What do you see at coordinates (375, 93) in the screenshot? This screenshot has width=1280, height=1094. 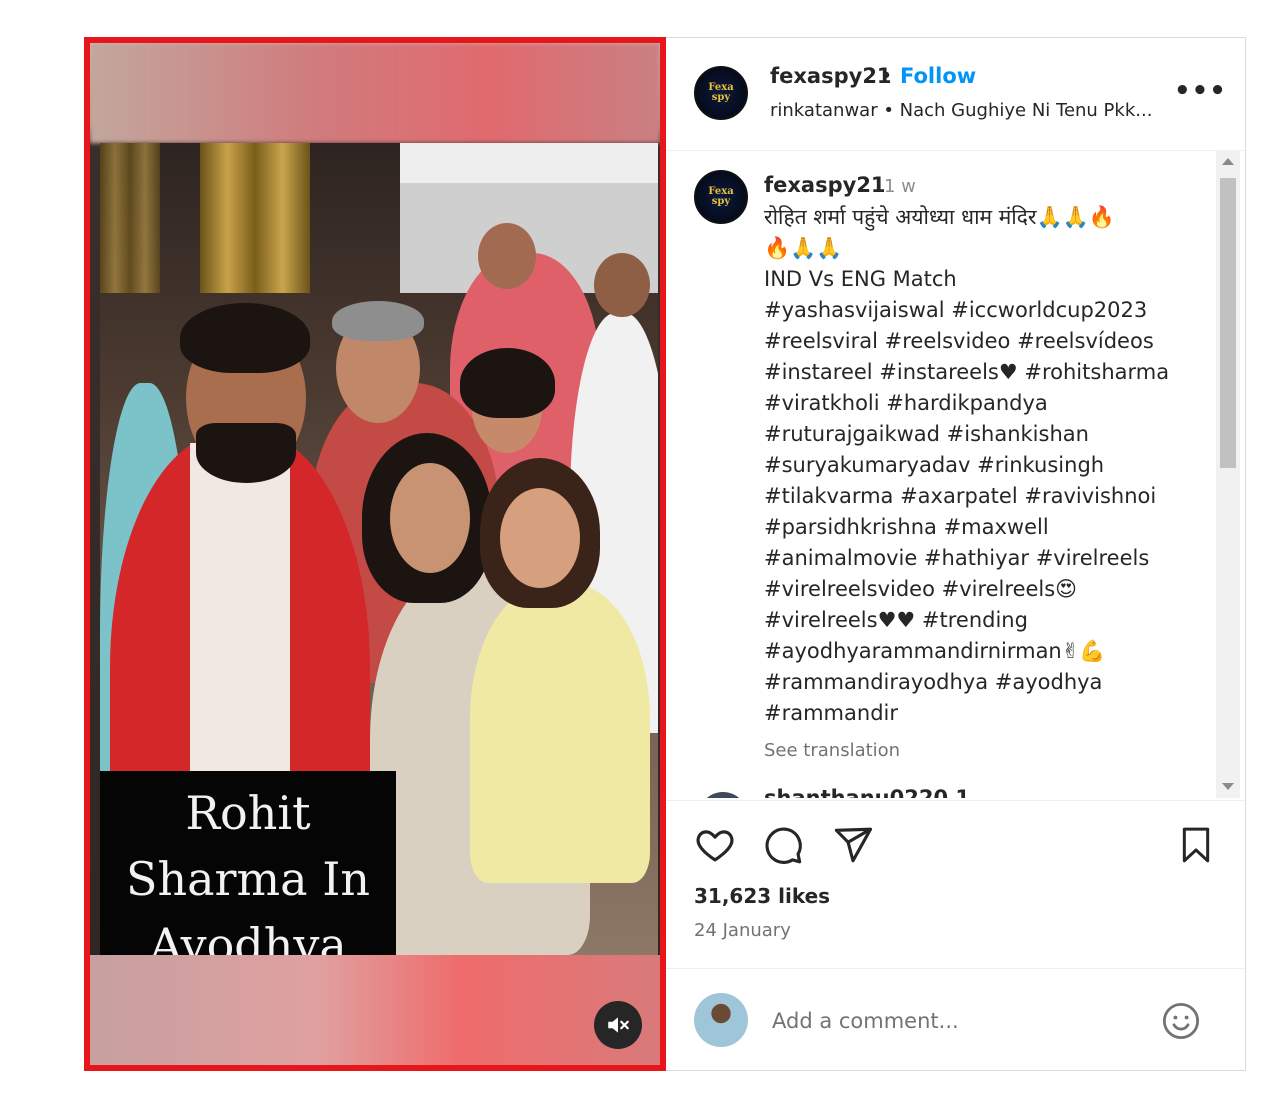 I see `blurred-background-top` at bounding box center [375, 93].